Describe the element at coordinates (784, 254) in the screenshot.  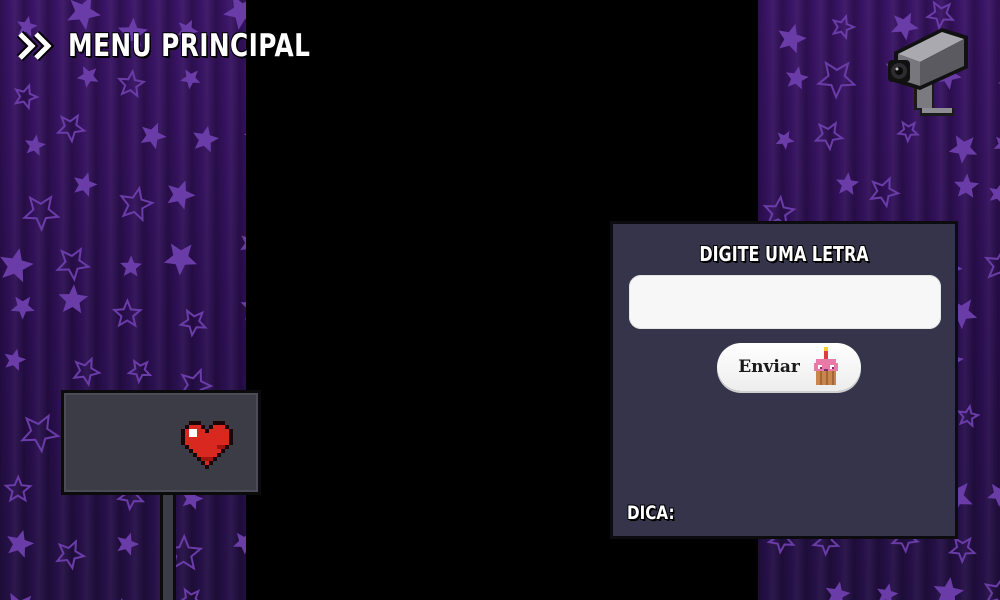
I see `panel-title: DIGITE UMA LETRA` at that location.